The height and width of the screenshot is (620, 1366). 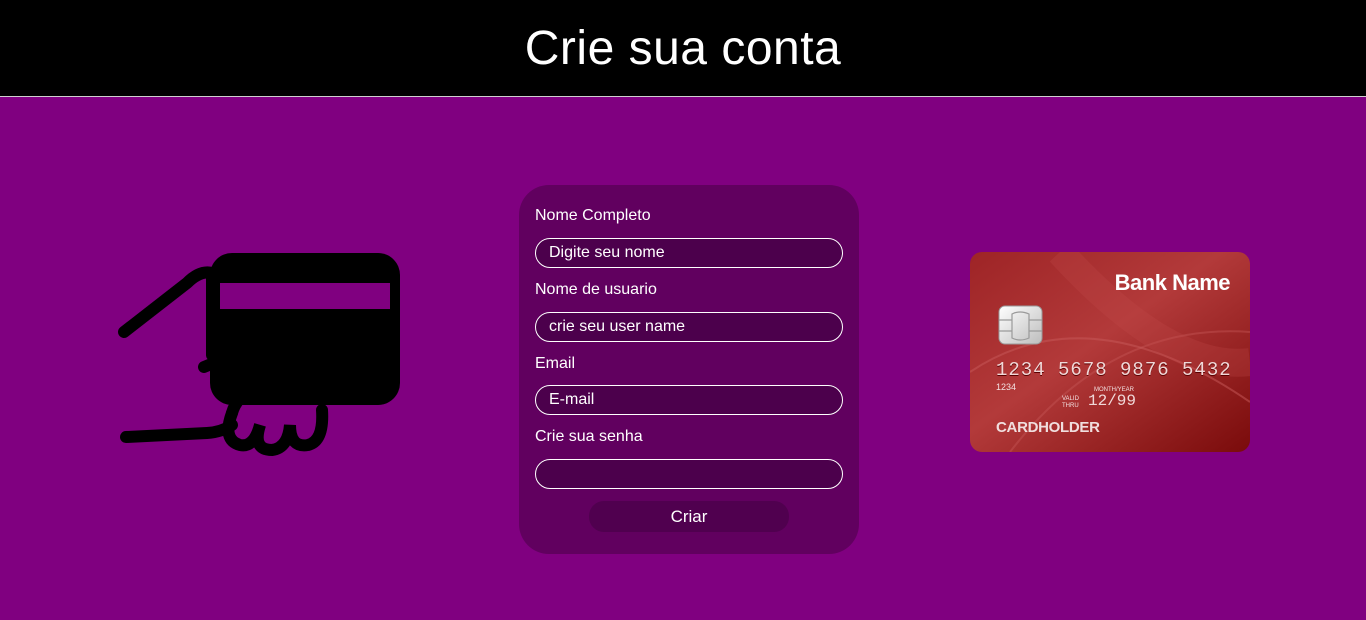 What do you see at coordinates (1020, 325) in the screenshot?
I see `chip-icon` at bounding box center [1020, 325].